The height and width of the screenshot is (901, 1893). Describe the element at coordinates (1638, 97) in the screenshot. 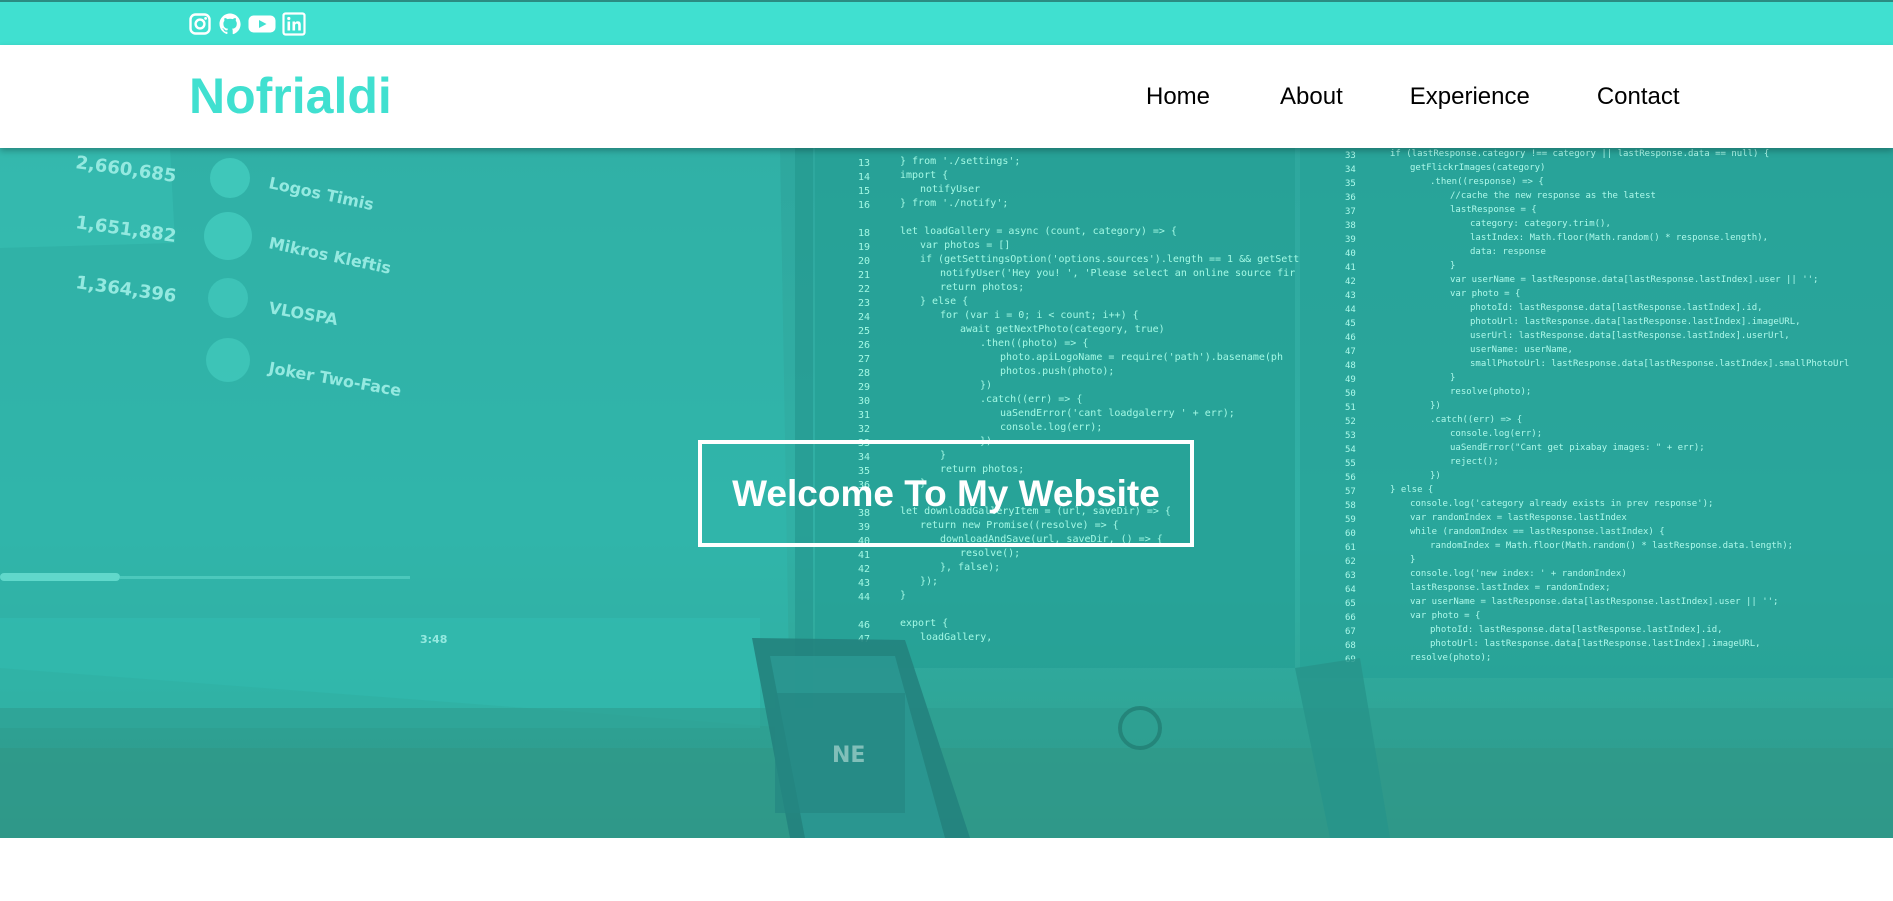

I see `nav-link-contact: Contact` at that location.